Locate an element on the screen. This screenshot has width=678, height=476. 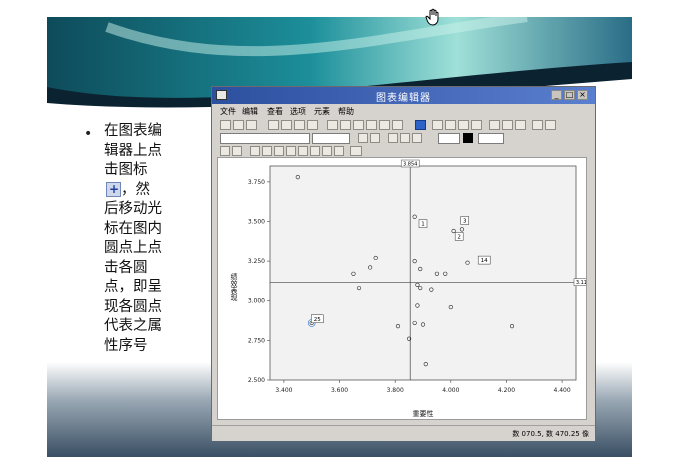
y-tick-label: 3.750 is located at coordinates (256, 182).